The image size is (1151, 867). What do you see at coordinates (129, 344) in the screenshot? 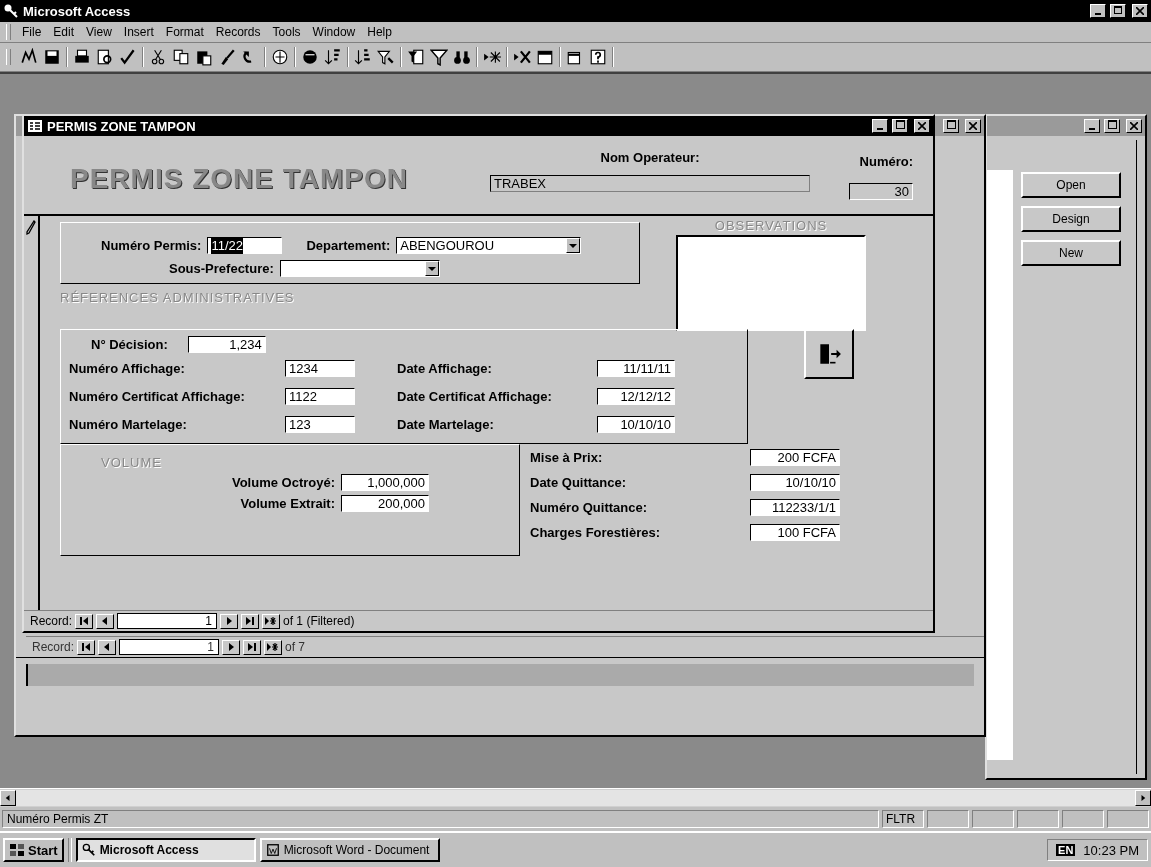
I see `field-label: N° Décision:` at bounding box center [129, 344].